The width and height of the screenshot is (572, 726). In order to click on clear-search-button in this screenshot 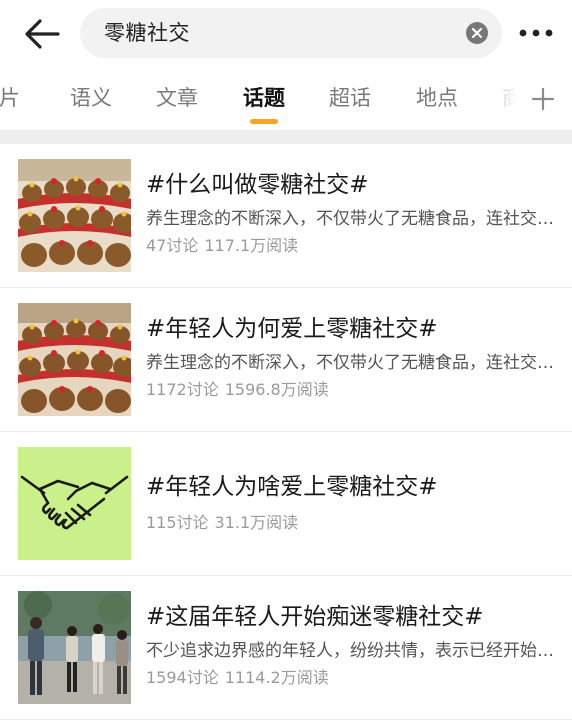, I will do `click(477, 33)`.